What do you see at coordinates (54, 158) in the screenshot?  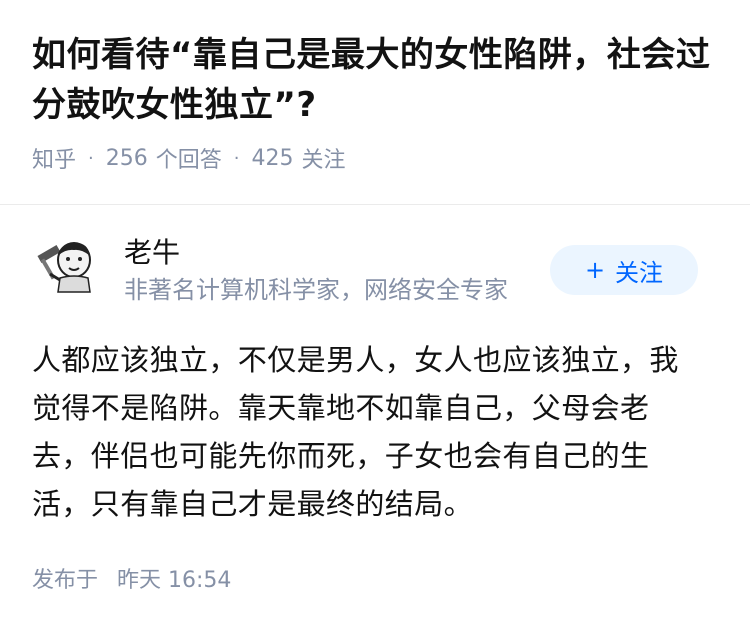 I see `source-label: 知乎` at bounding box center [54, 158].